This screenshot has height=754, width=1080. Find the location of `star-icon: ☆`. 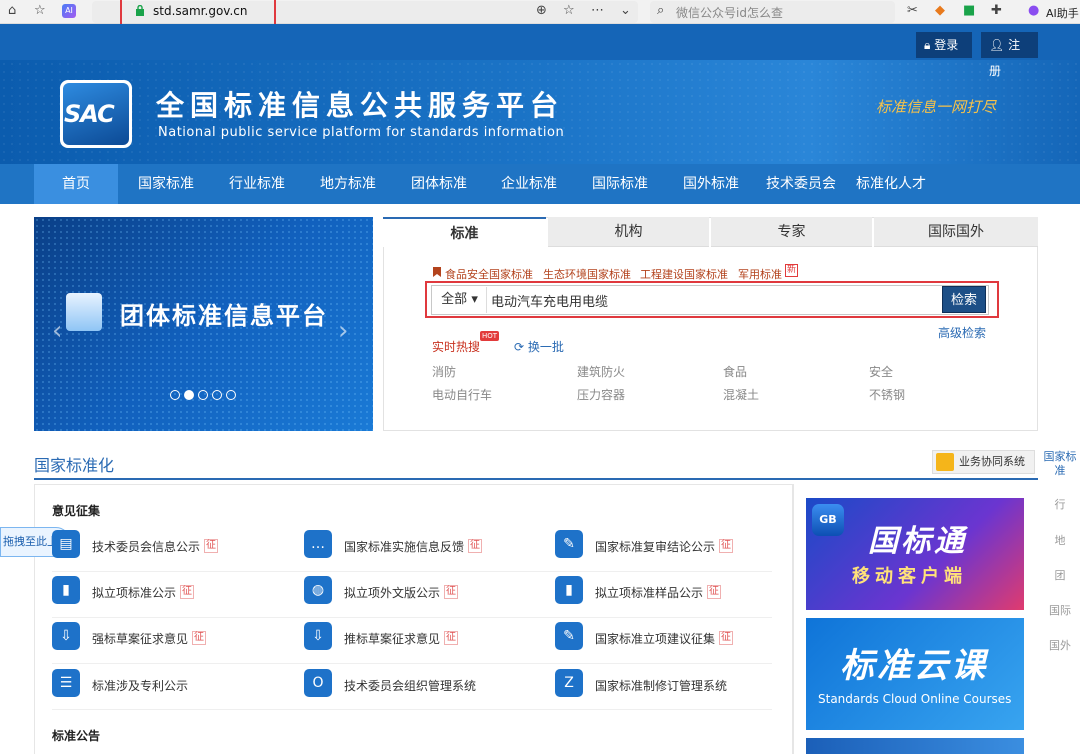

star-icon: ☆ is located at coordinates (569, 10).